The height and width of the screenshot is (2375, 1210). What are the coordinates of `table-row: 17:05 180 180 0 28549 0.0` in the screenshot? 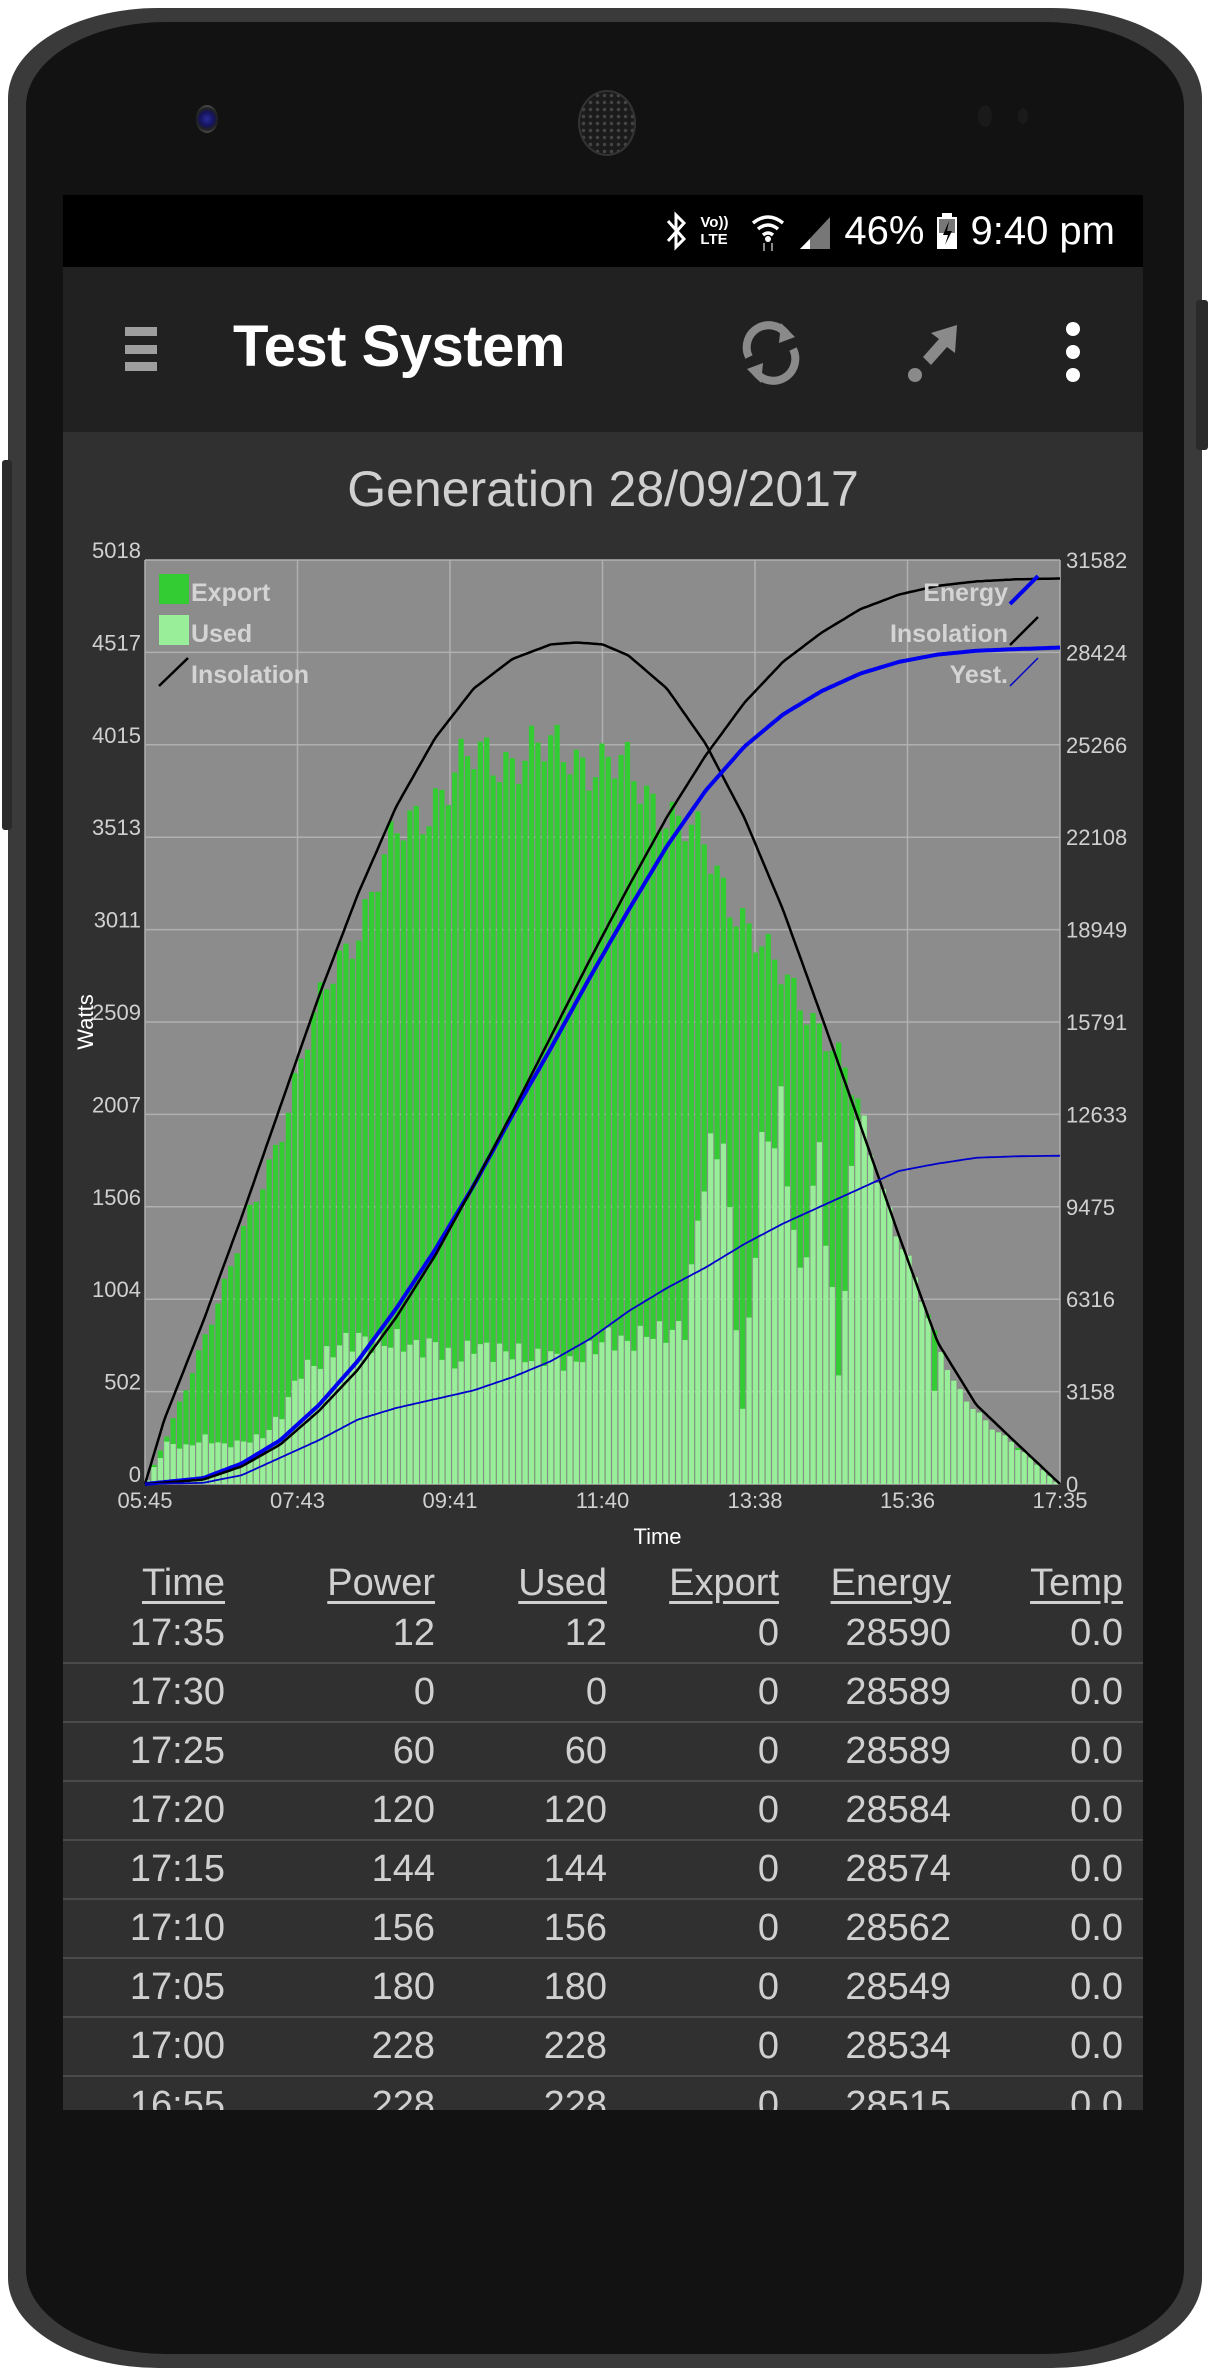 It's located at (603, 1988).